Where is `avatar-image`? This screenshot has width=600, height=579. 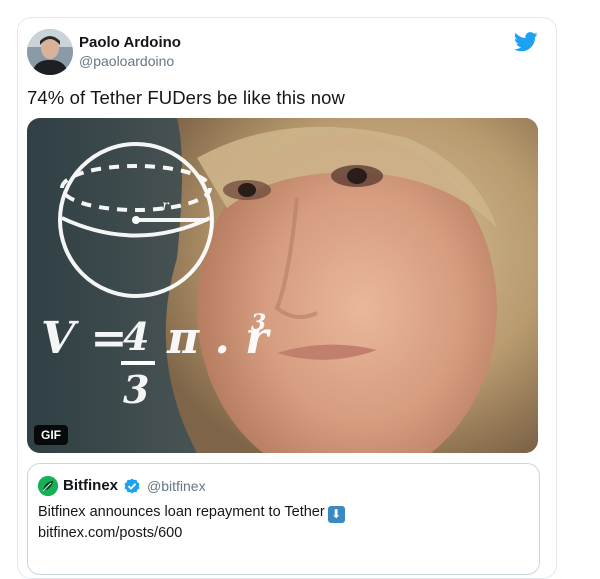 avatar-image is located at coordinates (50, 52).